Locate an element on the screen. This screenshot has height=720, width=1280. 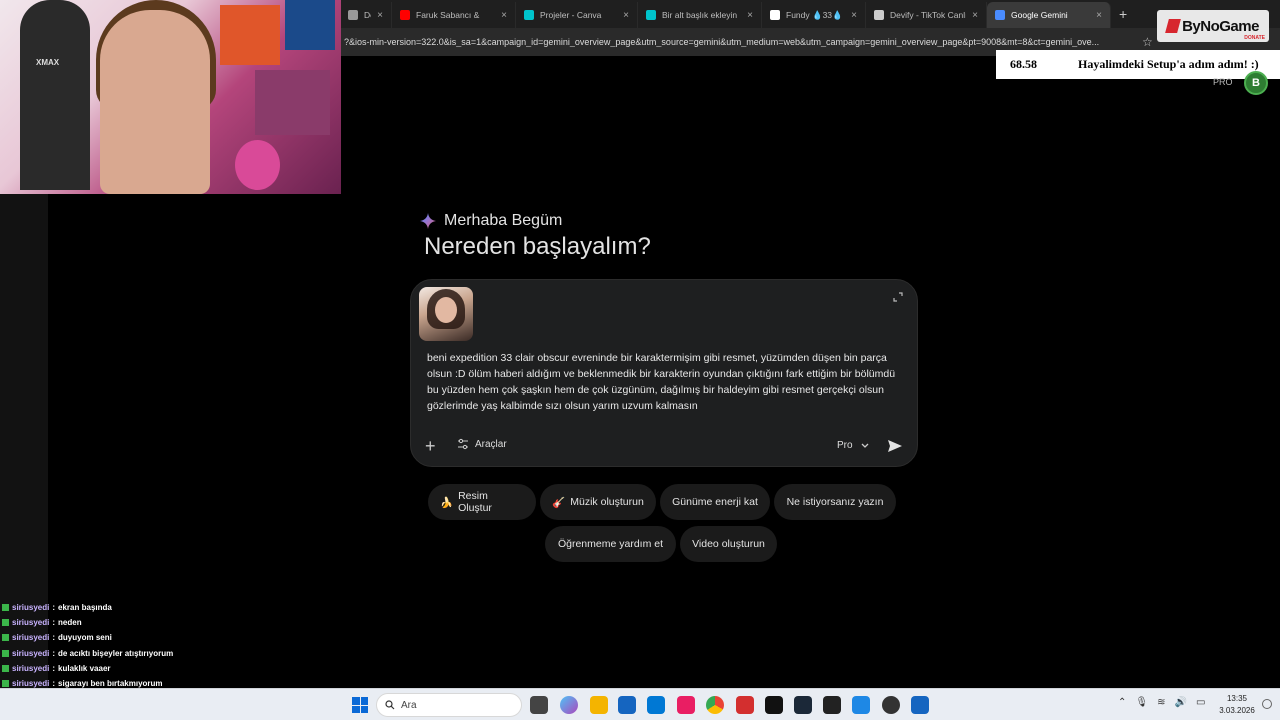
tools-label: Araçlar is located at coordinates (491, 444).